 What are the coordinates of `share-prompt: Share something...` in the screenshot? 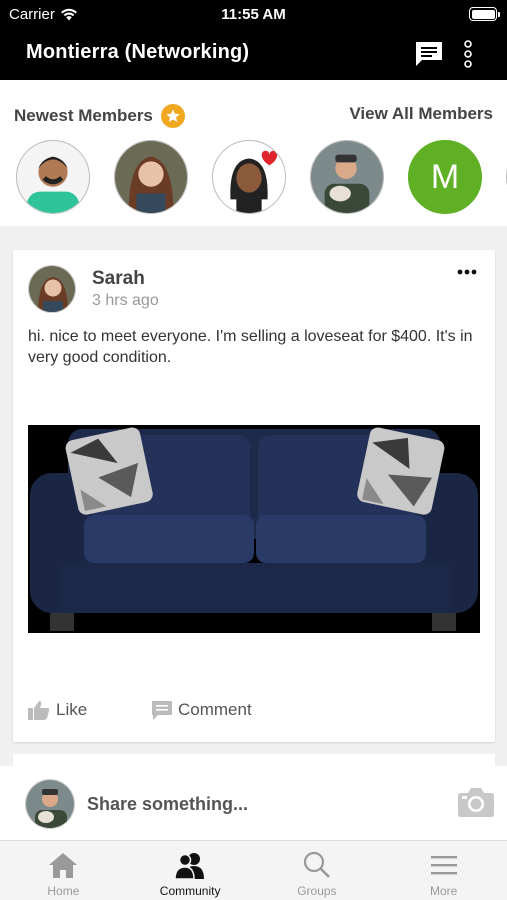 It's located at (167, 804).